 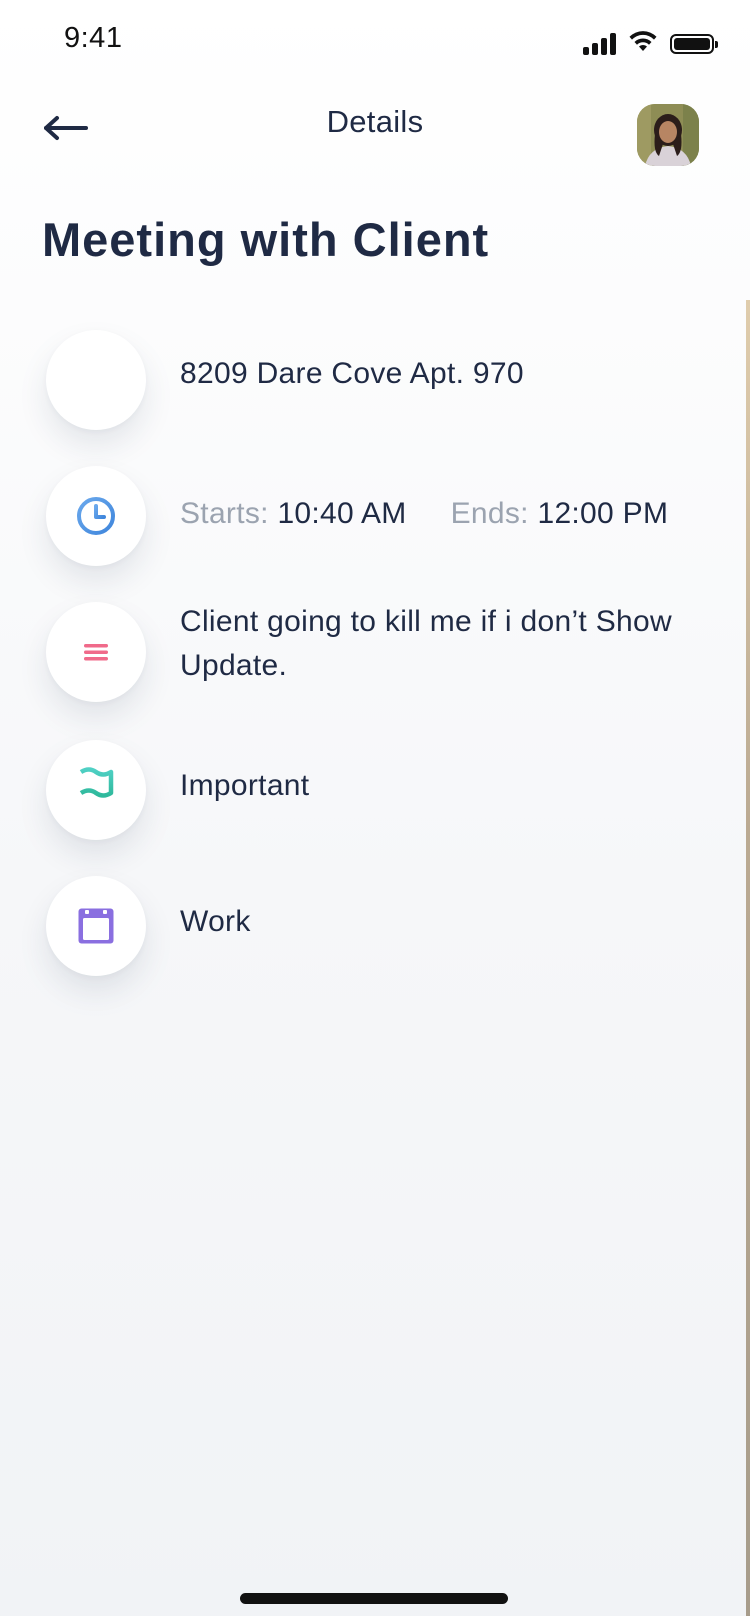 I want to click on start-time: Starts: 10:40 AM, so click(x=293, y=514).